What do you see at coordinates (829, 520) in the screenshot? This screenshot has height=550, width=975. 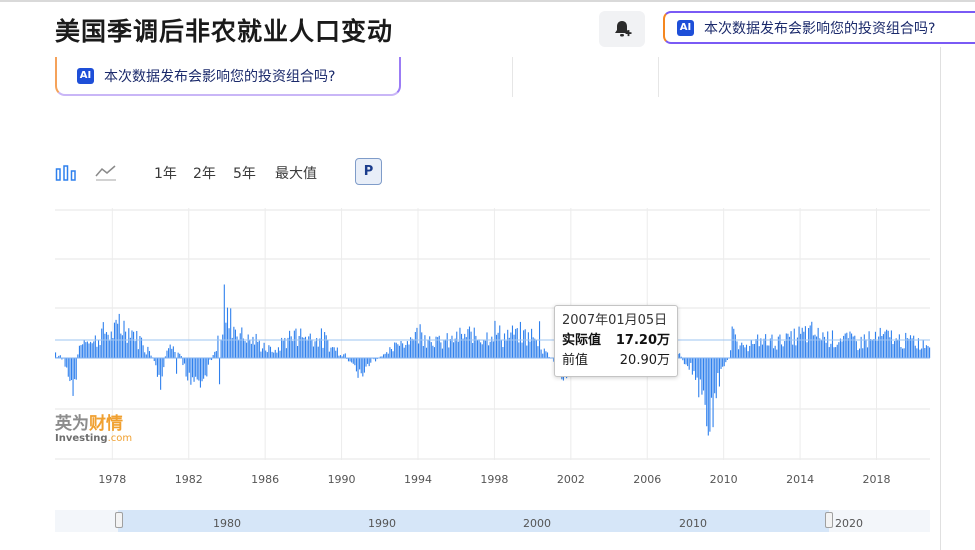 I see `navigator-right-handle` at bounding box center [829, 520].